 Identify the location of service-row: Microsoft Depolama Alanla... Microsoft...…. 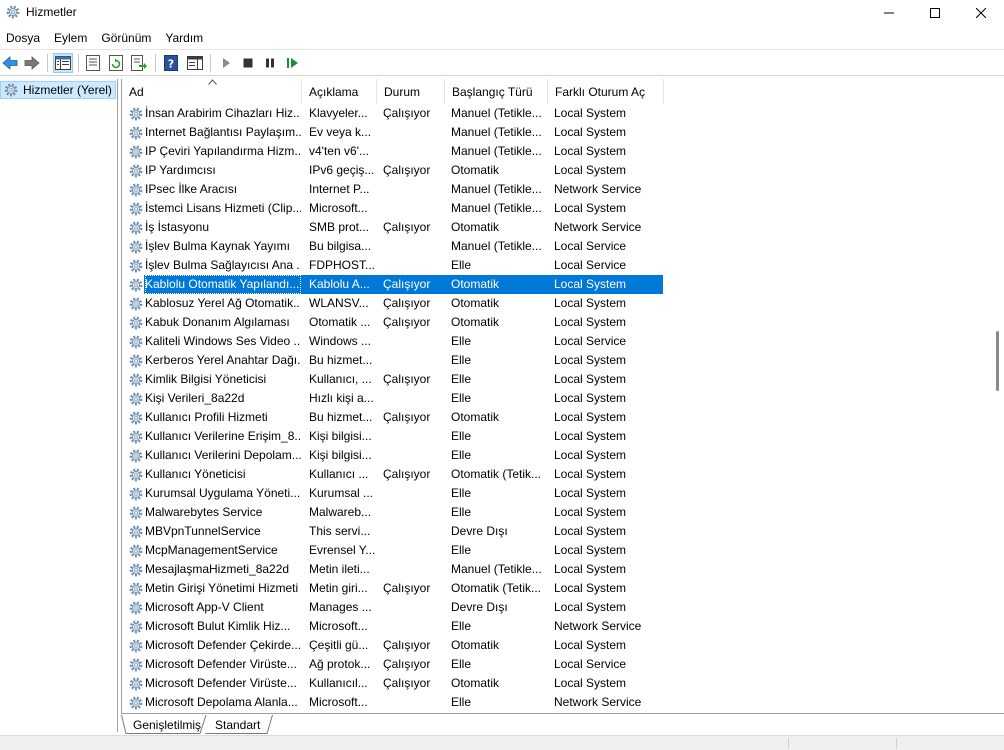
(552, 702).